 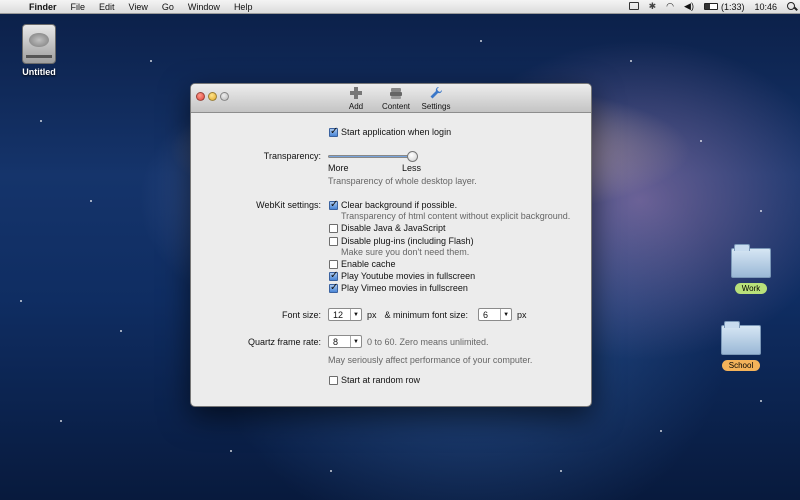 I want to click on transparency-max-label: Less, so click(x=412, y=168).